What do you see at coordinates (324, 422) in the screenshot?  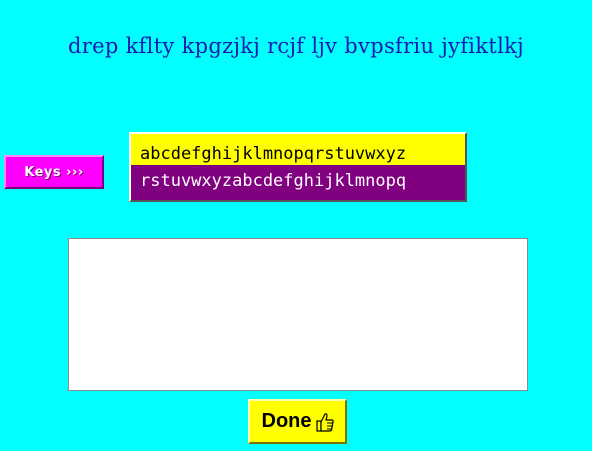 I see `thumbs-up-icon` at bounding box center [324, 422].